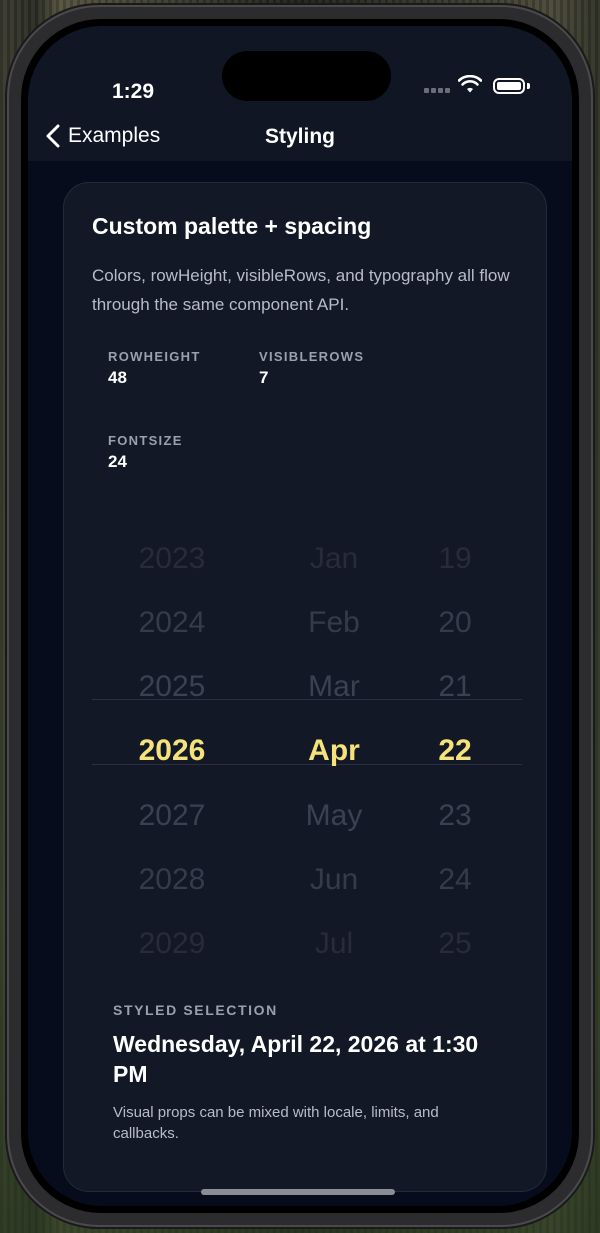 The image size is (600, 1233). Describe the element at coordinates (455, 559) in the screenshot. I see `day-option: 19` at that location.